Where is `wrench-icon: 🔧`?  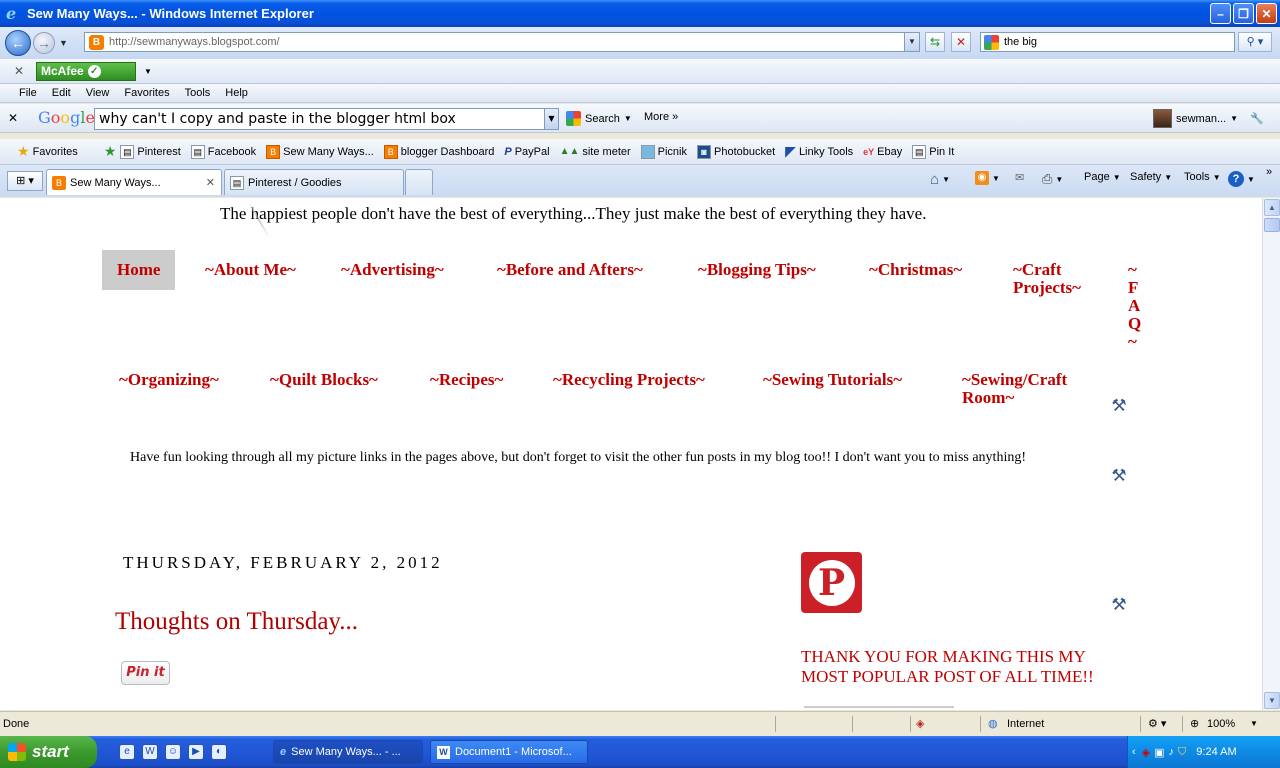 wrench-icon: 🔧 is located at coordinates (1257, 118).